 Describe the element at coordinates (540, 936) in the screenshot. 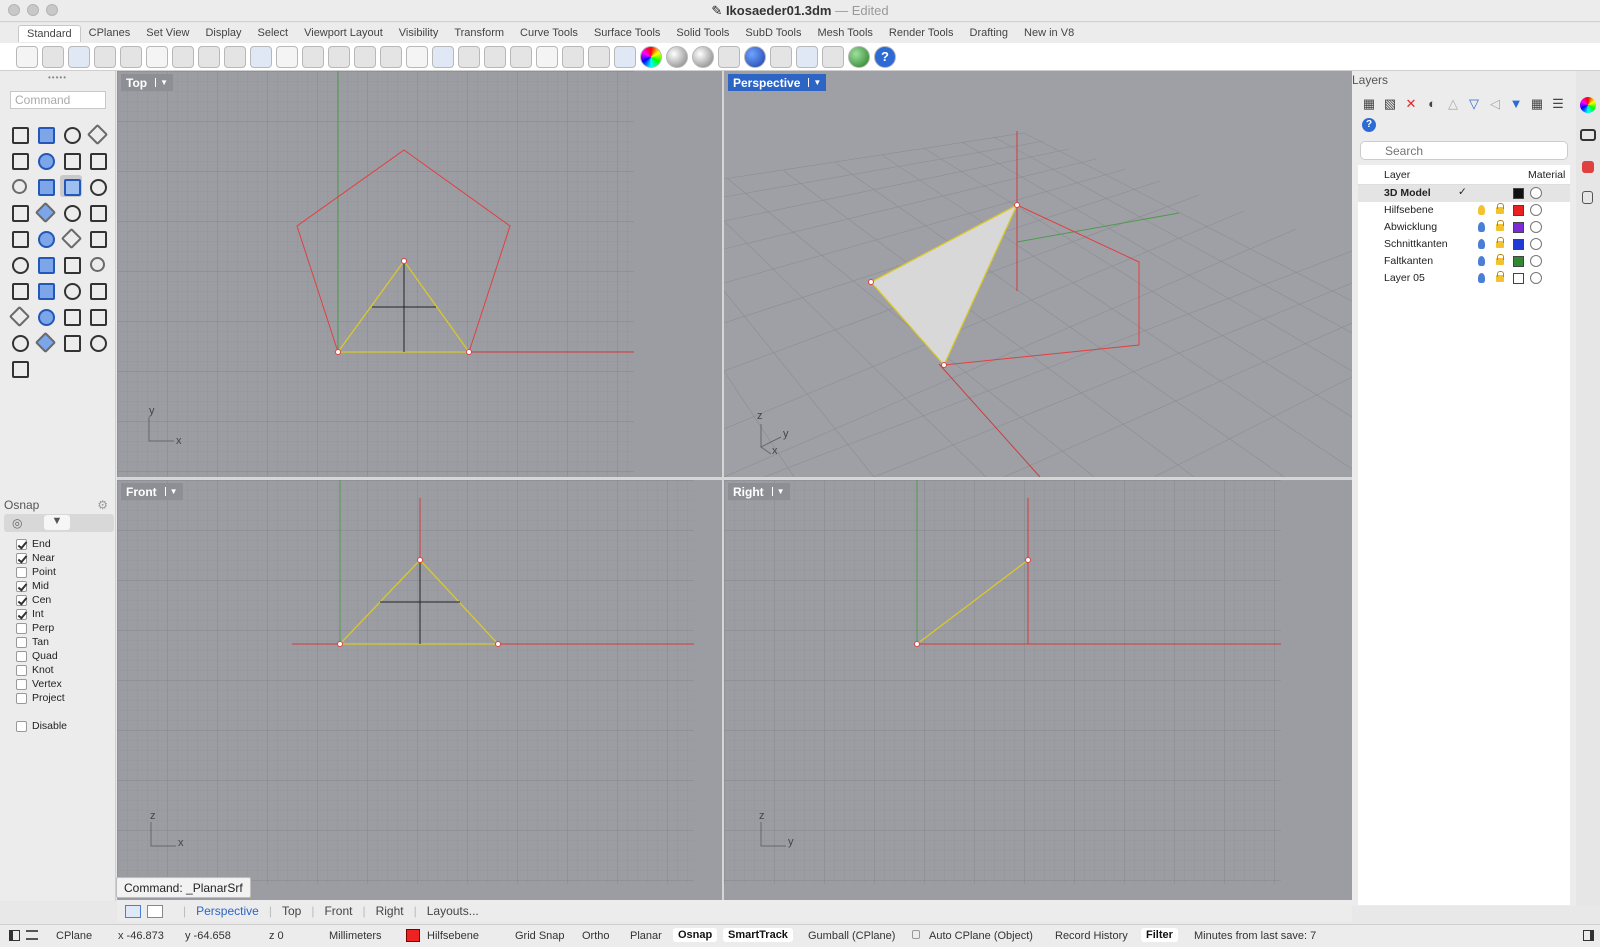

I see `grid-snap-toggle: Grid Snap` at that location.